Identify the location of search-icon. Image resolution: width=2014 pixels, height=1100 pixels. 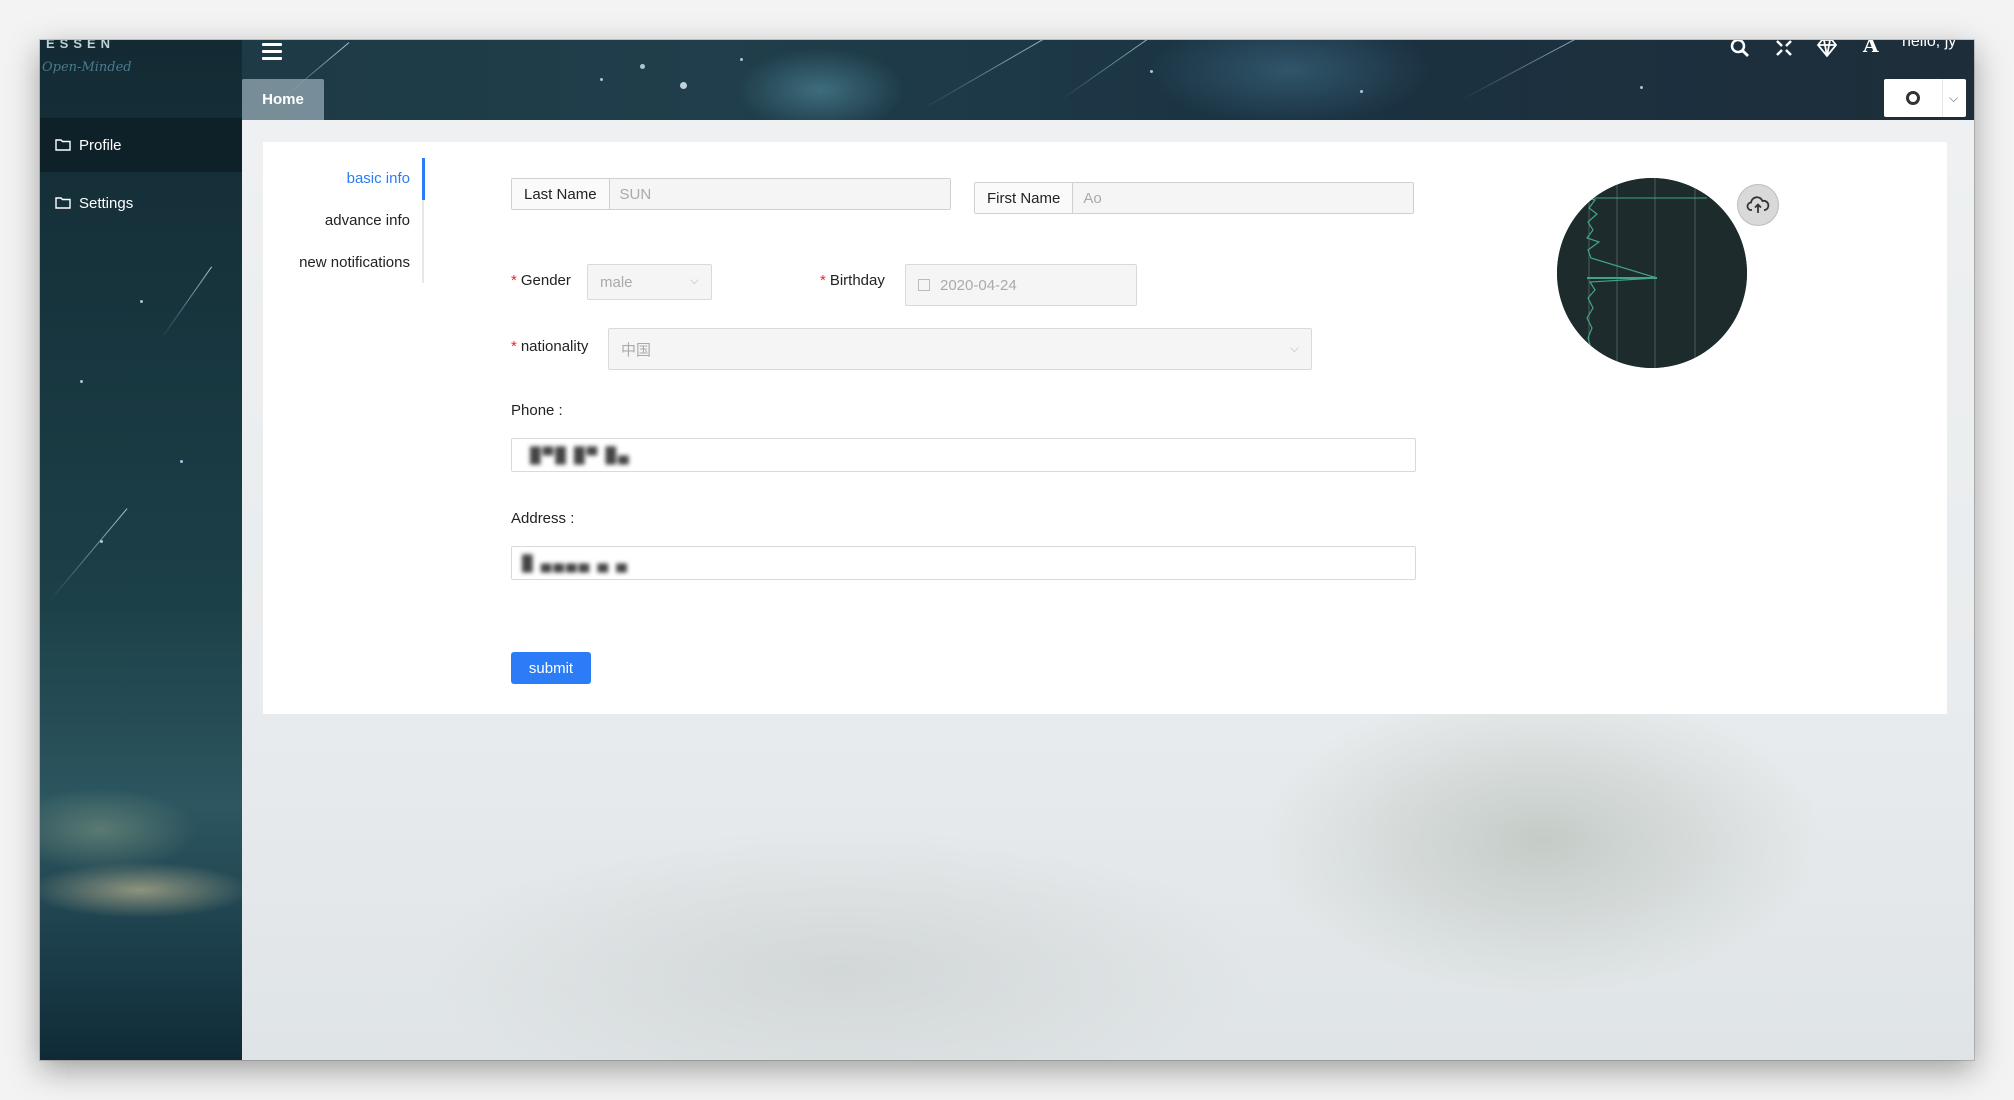
(1740, 49).